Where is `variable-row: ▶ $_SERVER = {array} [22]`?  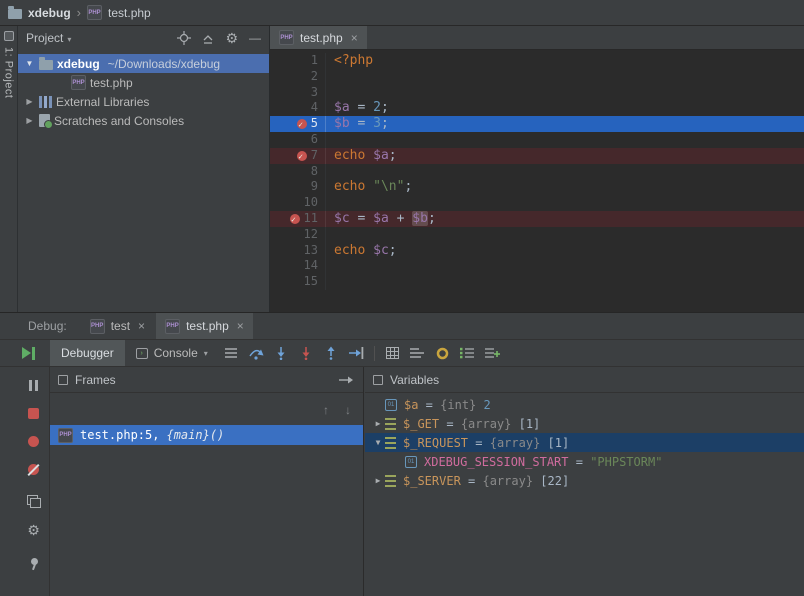
variable-row: ▶ $_SERVER = {array} [22] is located at coordinates (584, 480).